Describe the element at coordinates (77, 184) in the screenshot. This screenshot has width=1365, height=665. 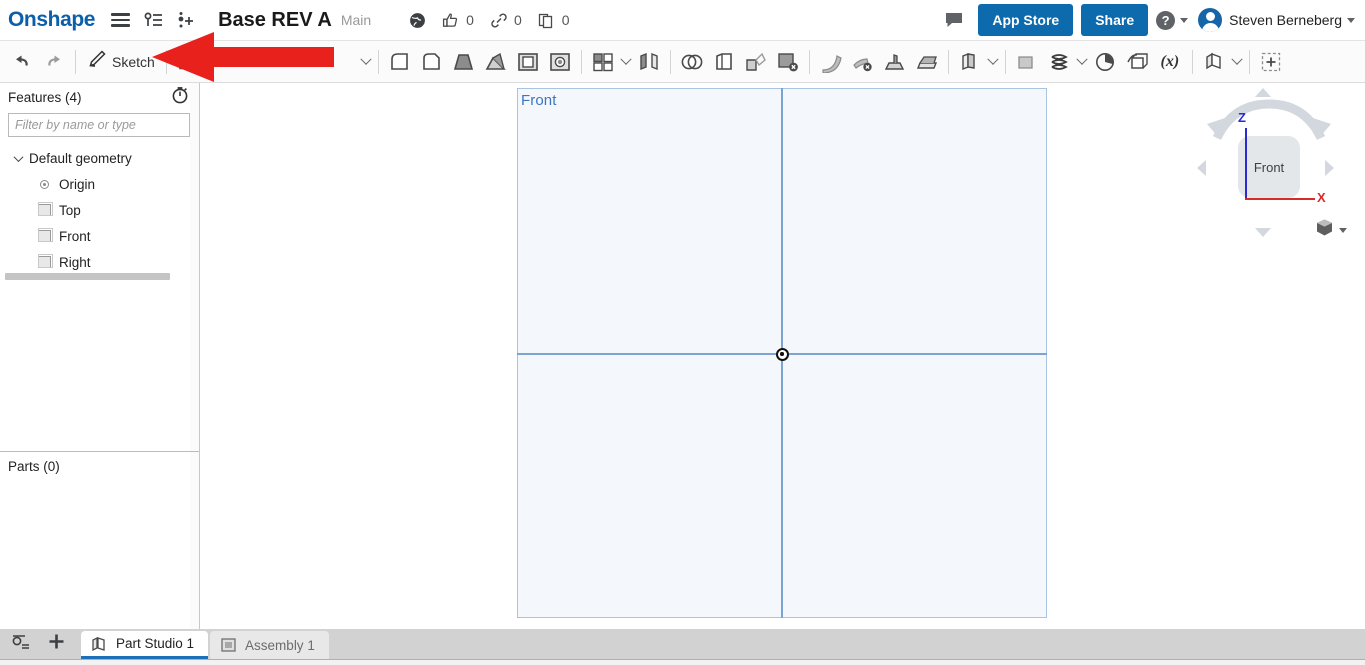
I see `tree-item-label: Origin` at that location.